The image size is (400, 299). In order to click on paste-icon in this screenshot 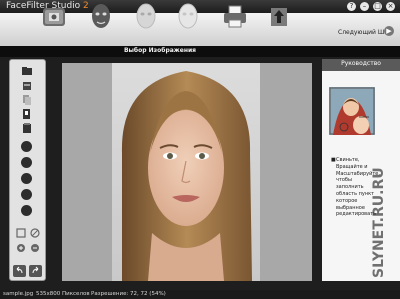, I will do `click(27, 128)`.